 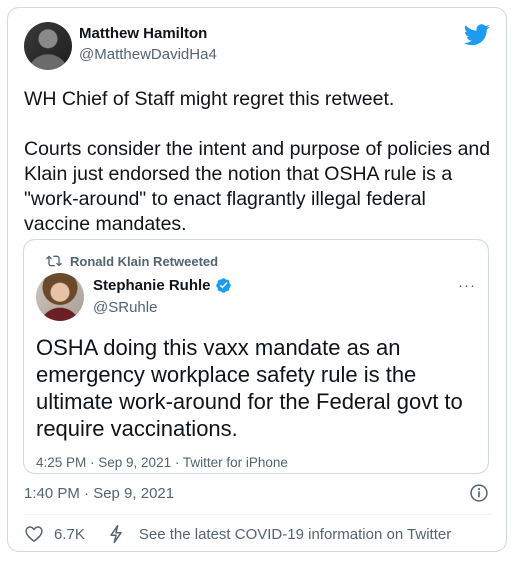 What do you see at coordinates (223, 285) in the screenshot?
I see `verified-badge-icon` at bounding box center [223, 285].